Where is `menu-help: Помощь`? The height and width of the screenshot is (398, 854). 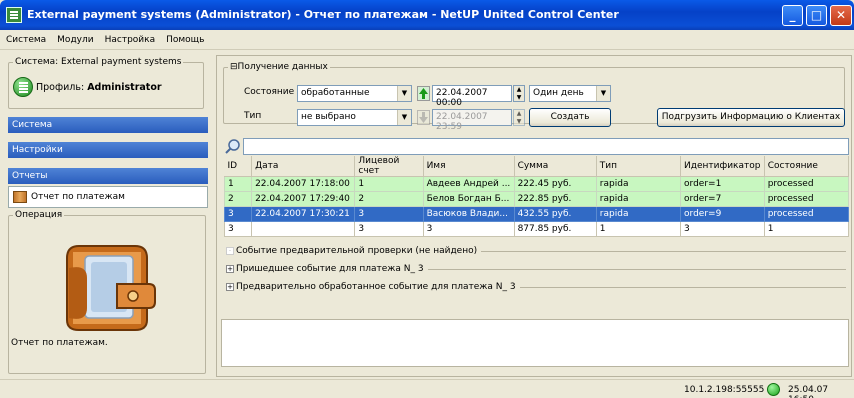
menu-help: Помощь is located at coordinates (184, 37).